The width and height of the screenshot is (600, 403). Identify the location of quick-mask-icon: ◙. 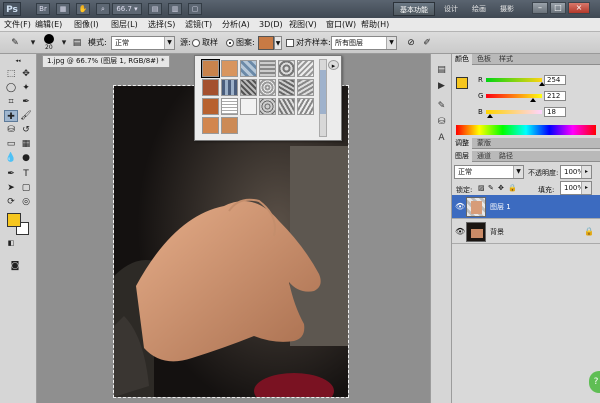
(15, 266).